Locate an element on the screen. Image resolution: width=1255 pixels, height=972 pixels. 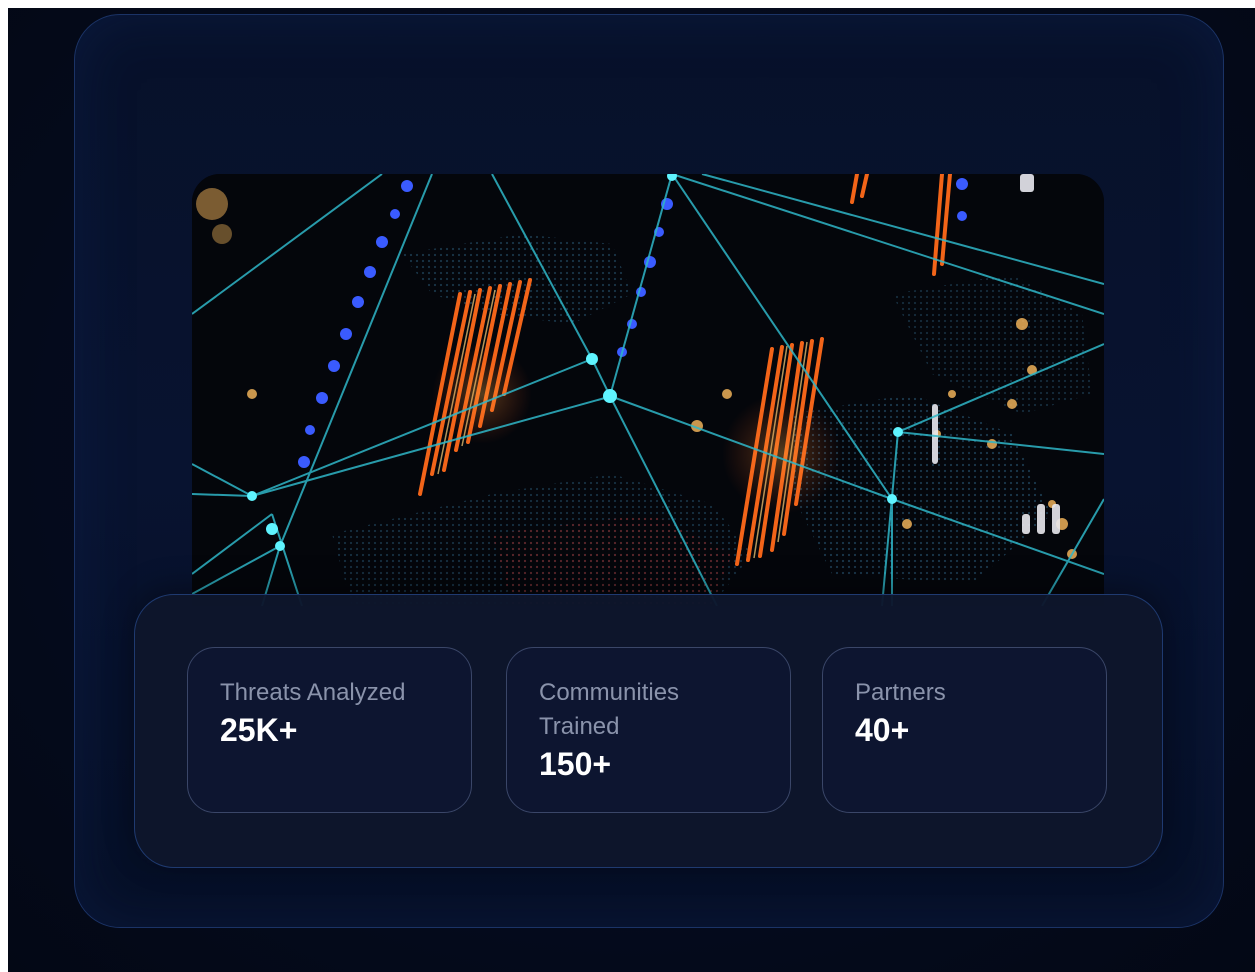
stat-card-threats: Threats Analyzed 25K+ is located at coordinates (329, 730).